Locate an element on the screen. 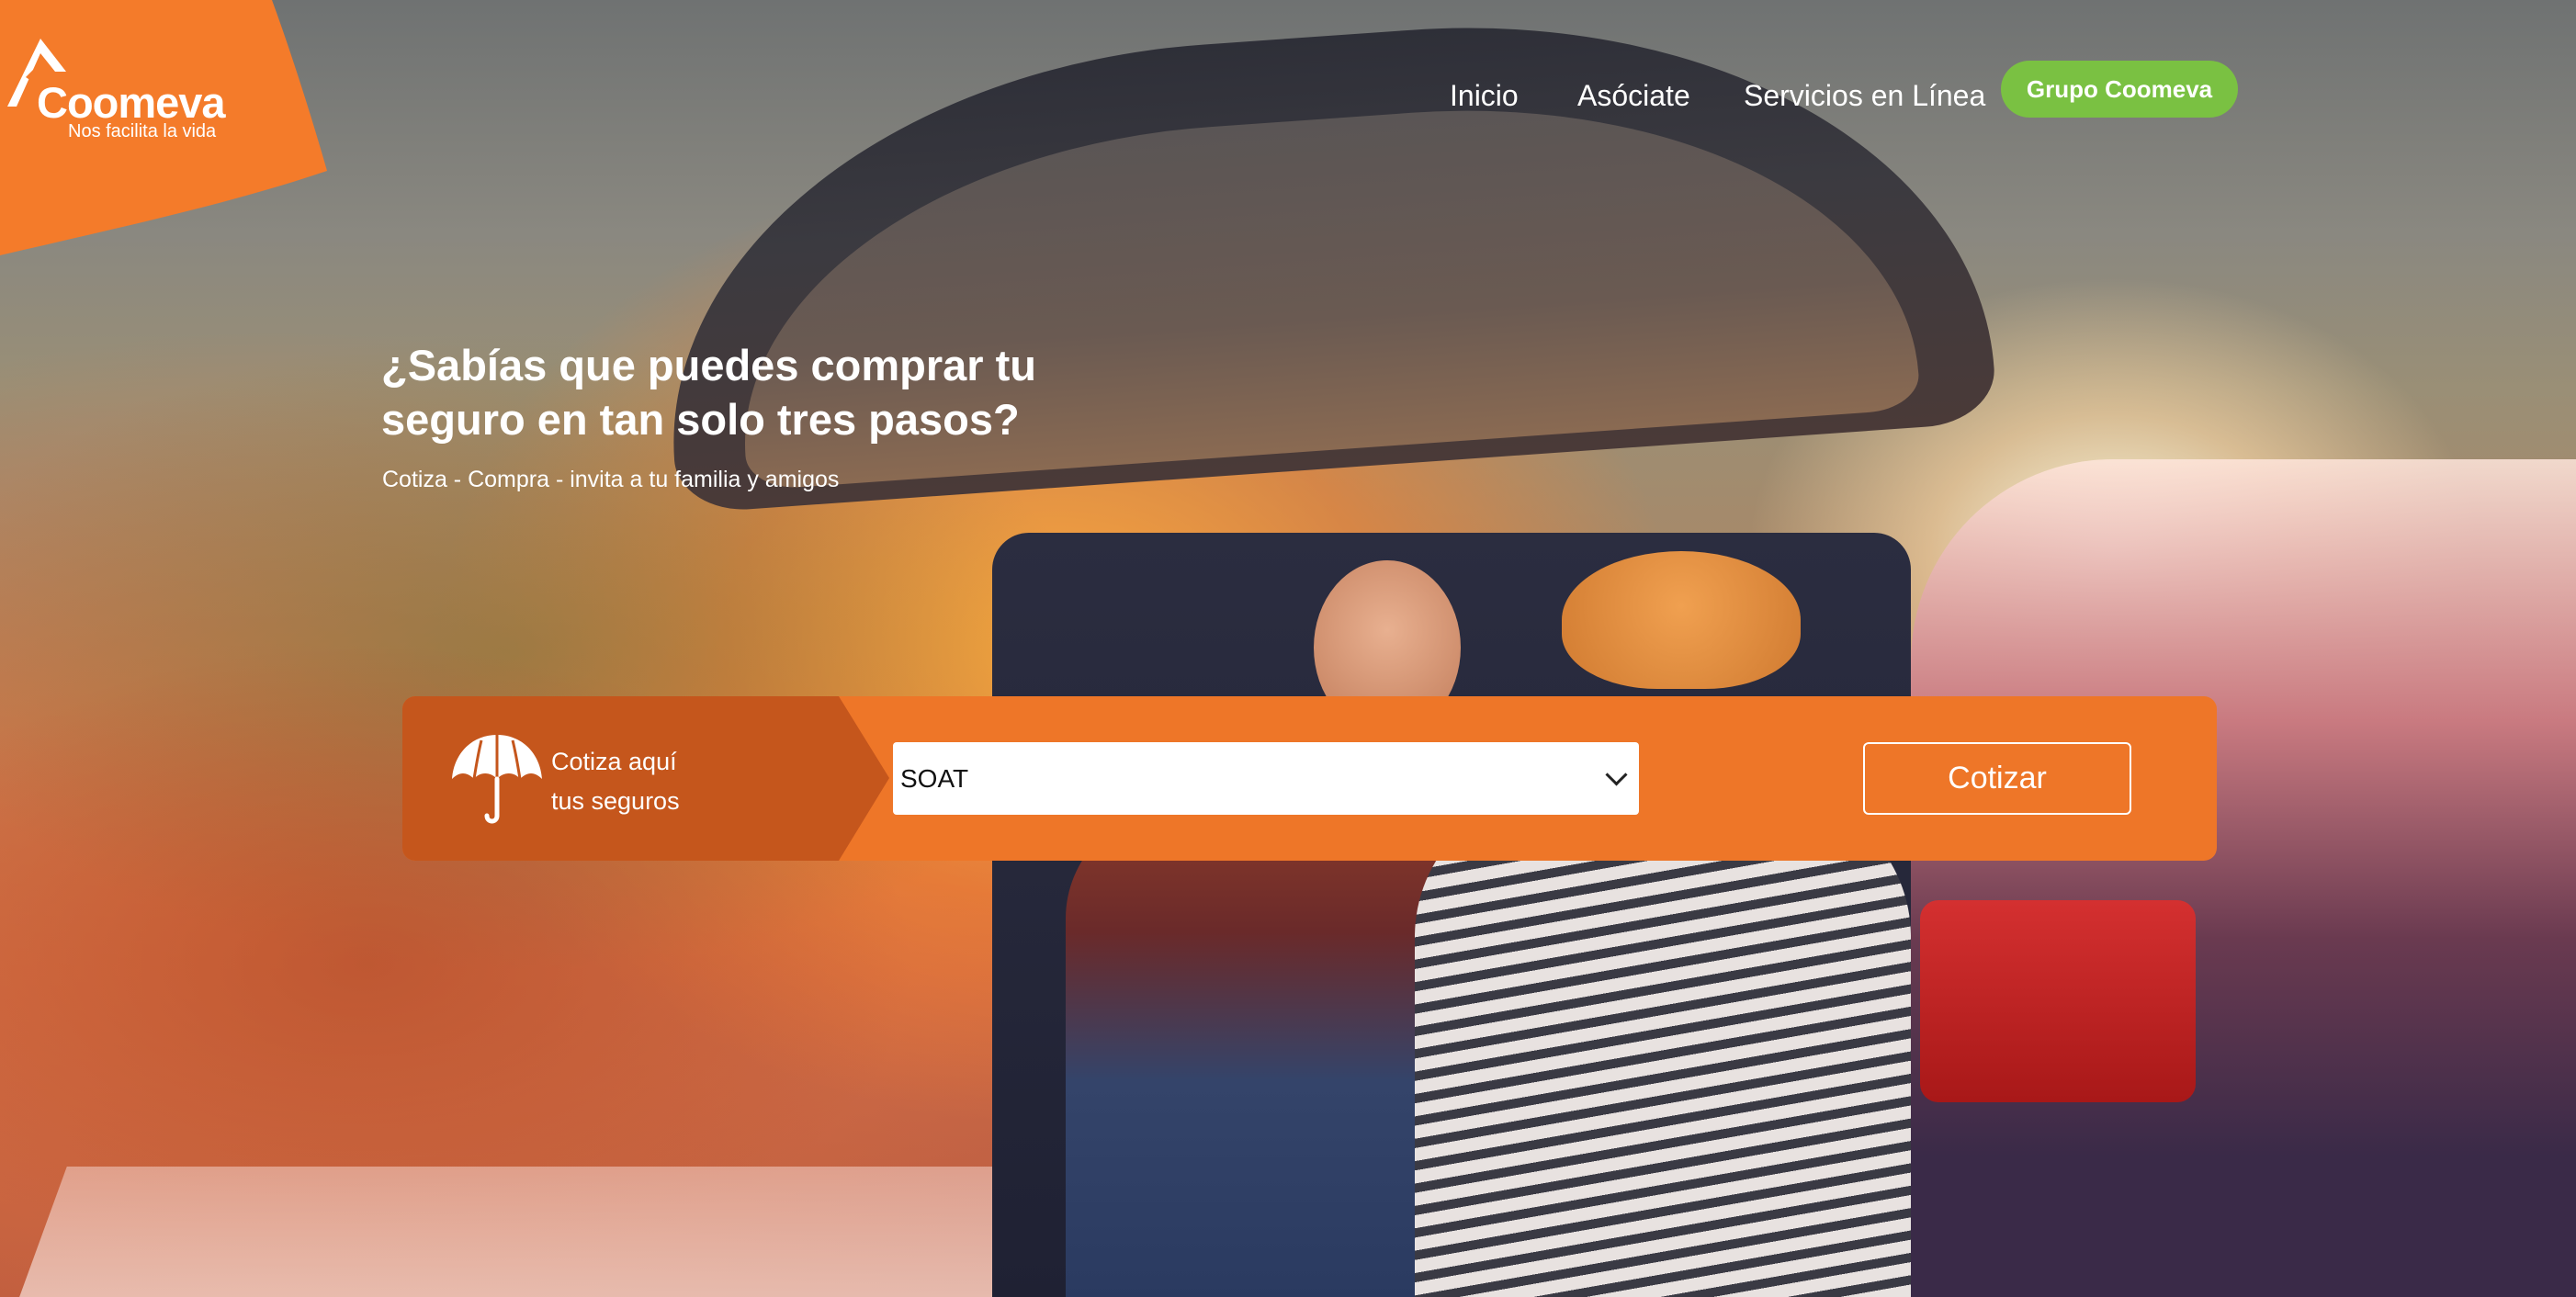 This screenshot has height=1297, width=2576. nav-item-asociate: Asóciate is located at coordinates (1633, 96).